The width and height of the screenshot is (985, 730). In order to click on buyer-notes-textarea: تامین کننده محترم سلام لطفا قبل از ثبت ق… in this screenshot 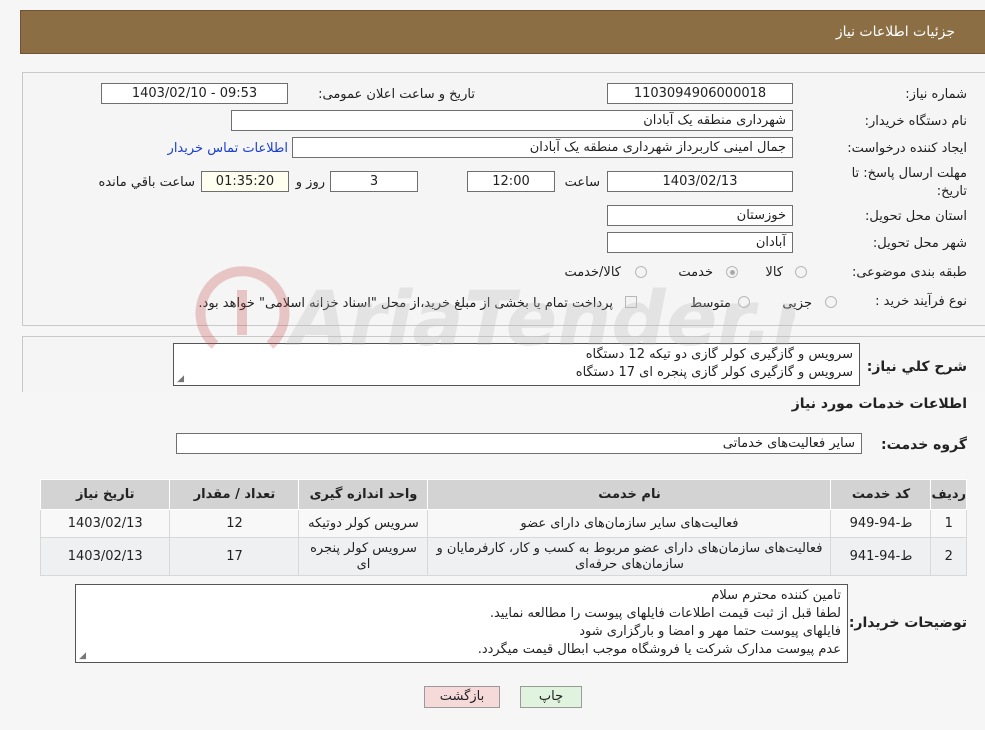, I will do `click(461, 623)`.